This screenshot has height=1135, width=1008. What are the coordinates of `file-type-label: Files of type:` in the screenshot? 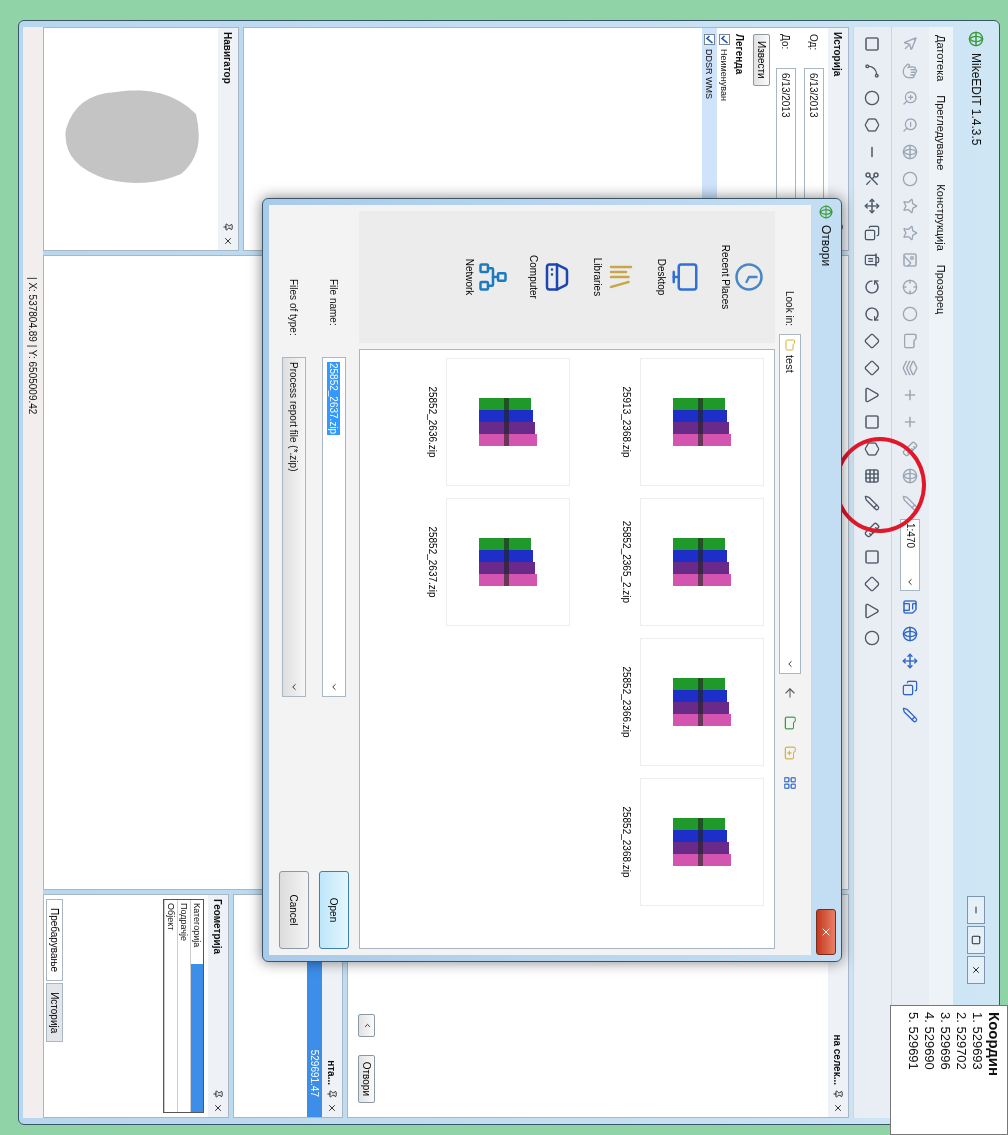 It's located at (294, 308).